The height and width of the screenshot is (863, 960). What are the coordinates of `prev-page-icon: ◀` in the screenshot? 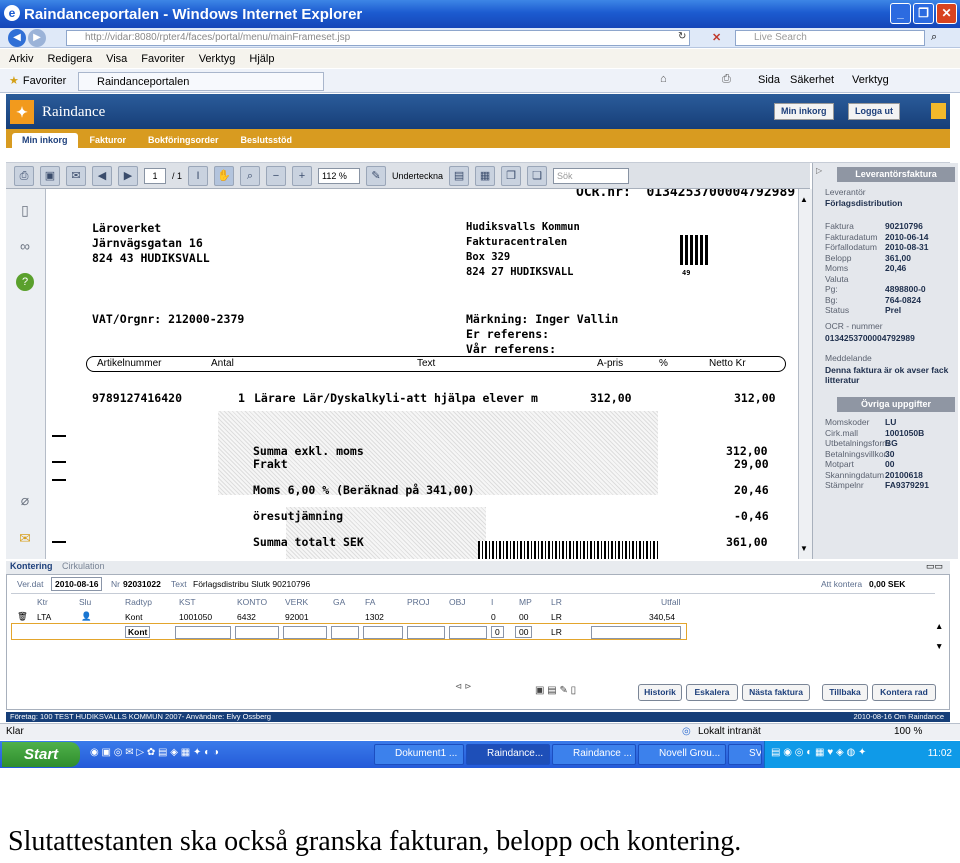 It's located at (102, 175).